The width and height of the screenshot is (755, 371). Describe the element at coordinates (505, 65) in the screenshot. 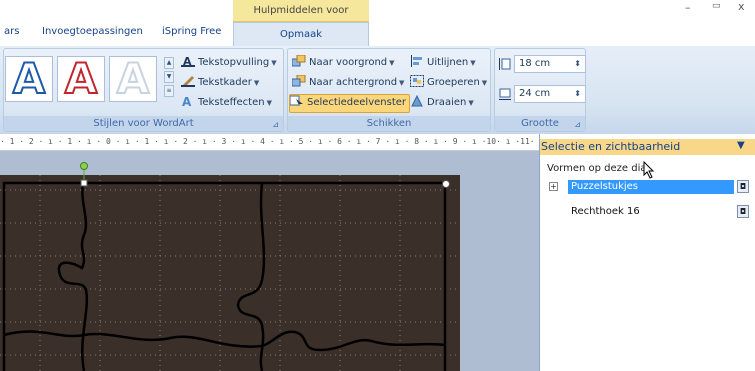

I see `height-icon` at that location.